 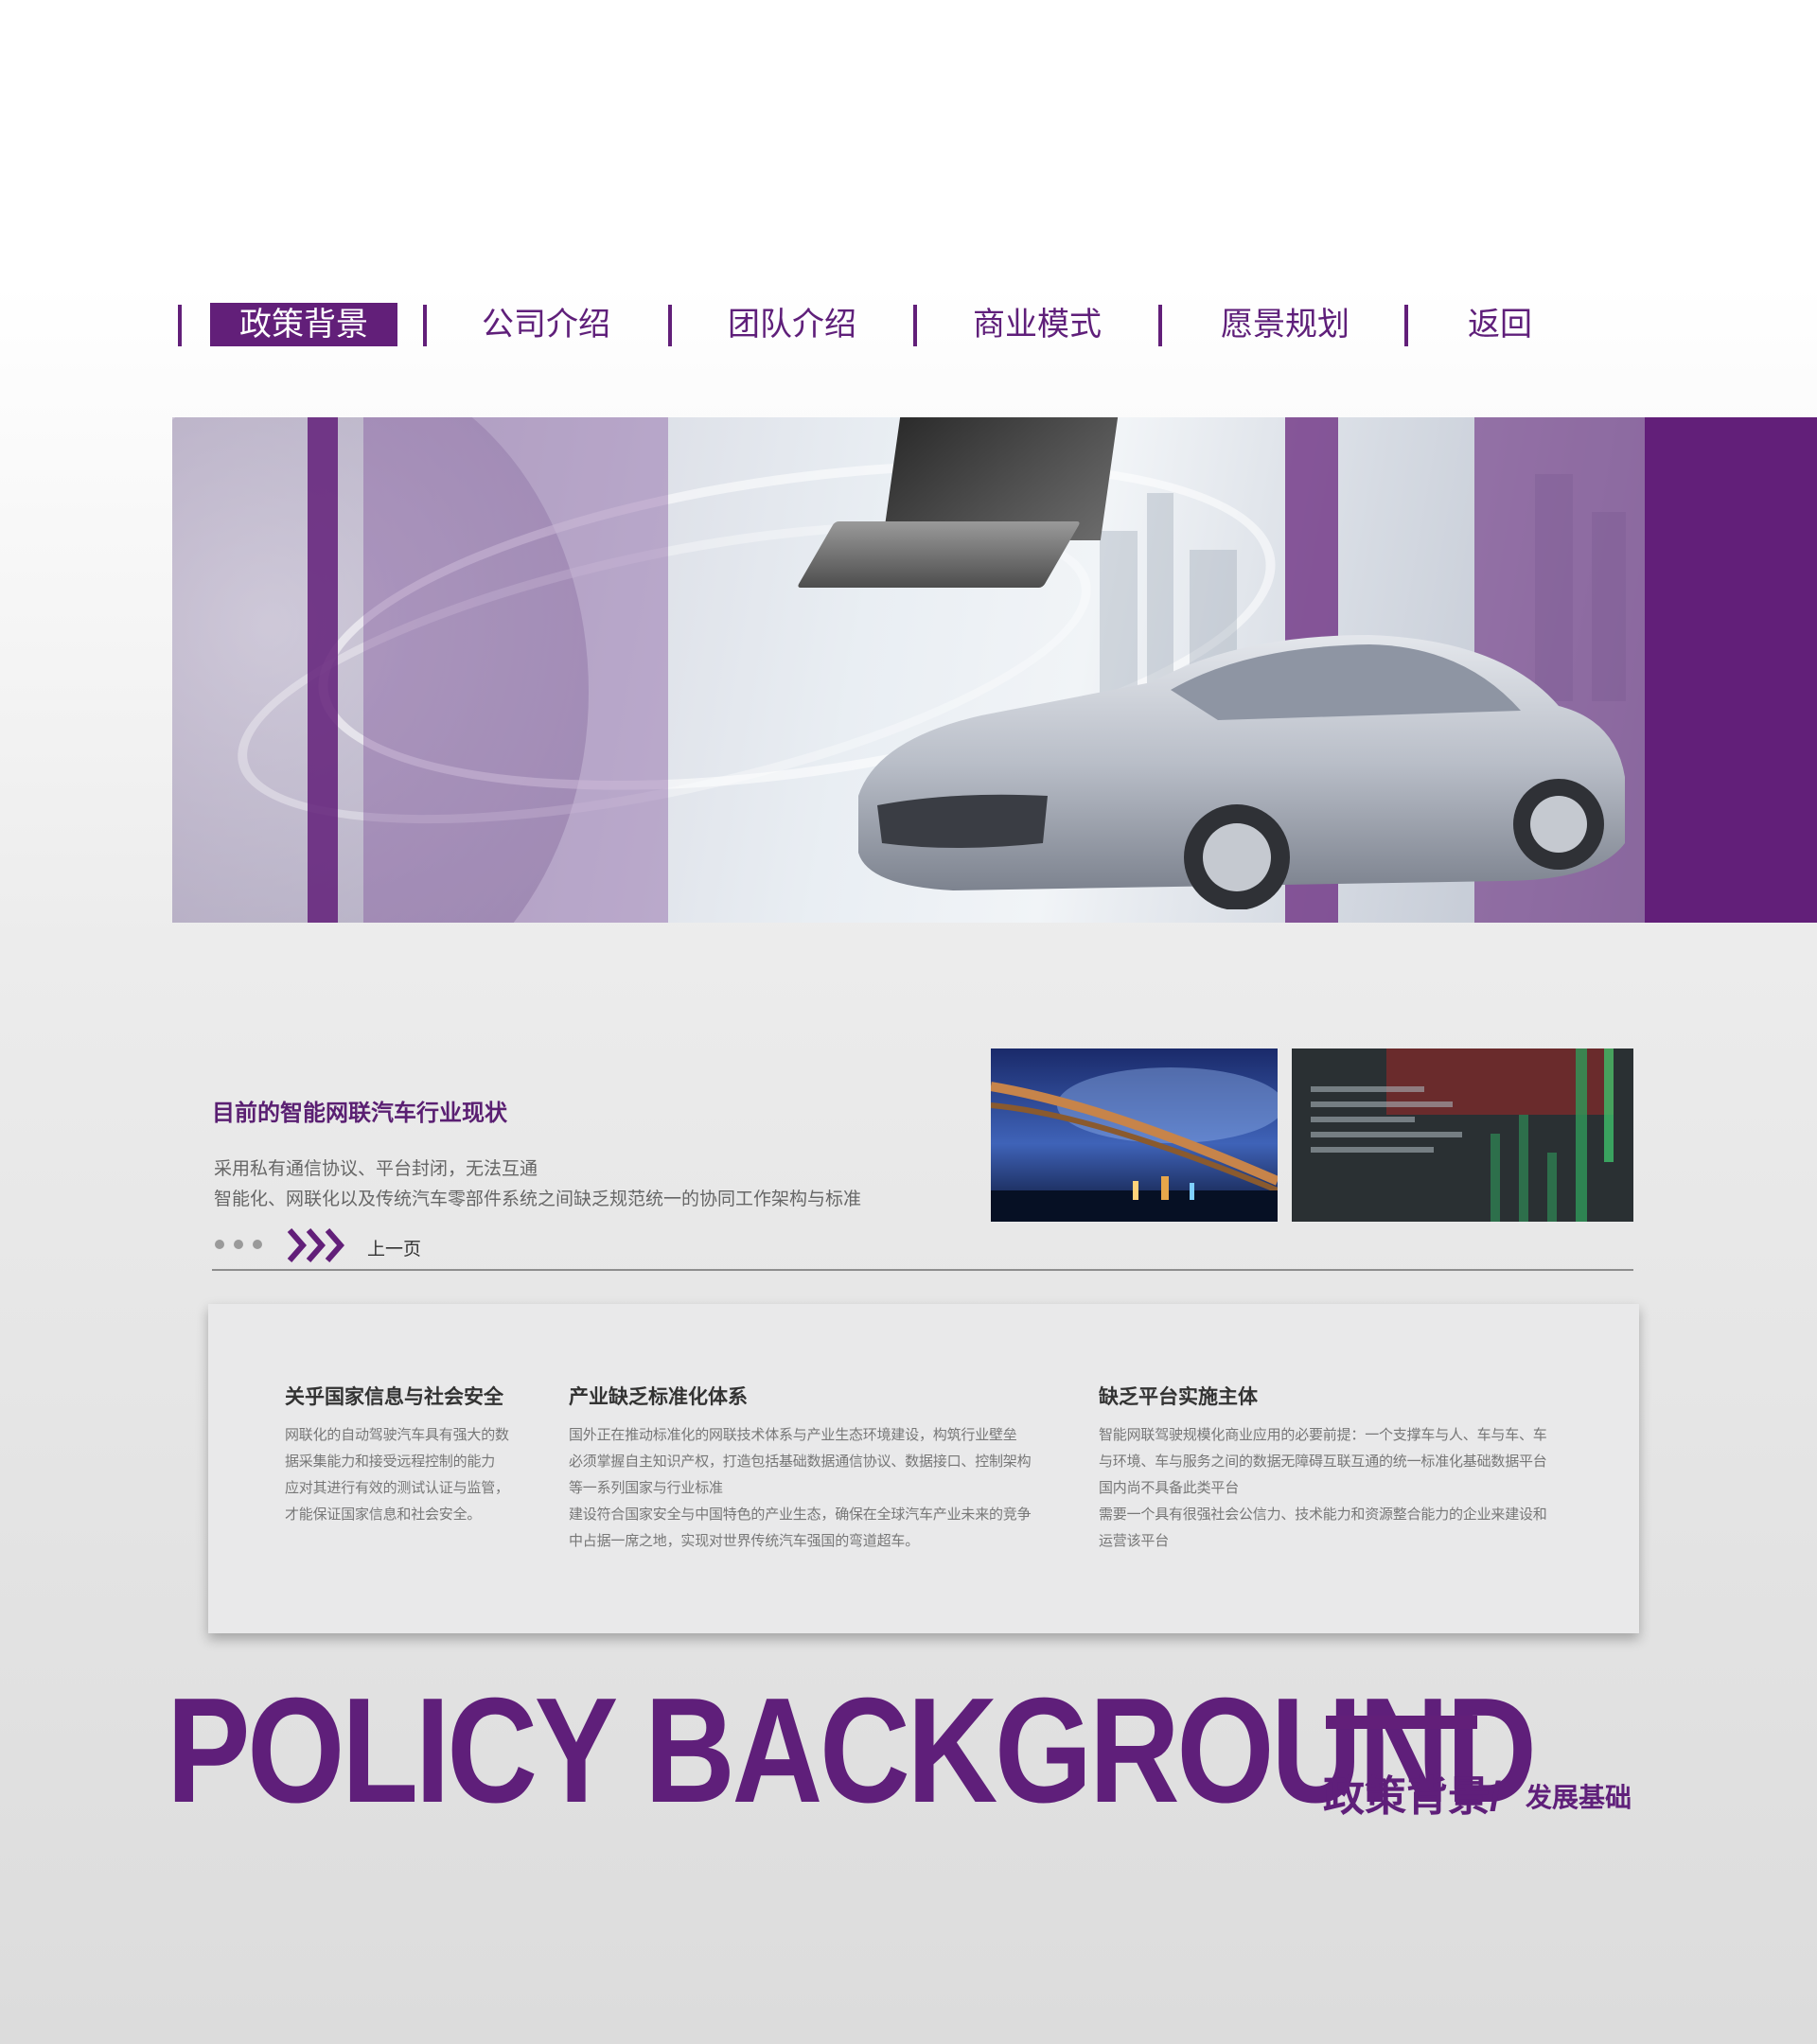 What do you see at coordinates (1412, 1796) in the screenshot?
I see `subtitle-cn: 政策背景/` at bounding box center [1412, 1796].